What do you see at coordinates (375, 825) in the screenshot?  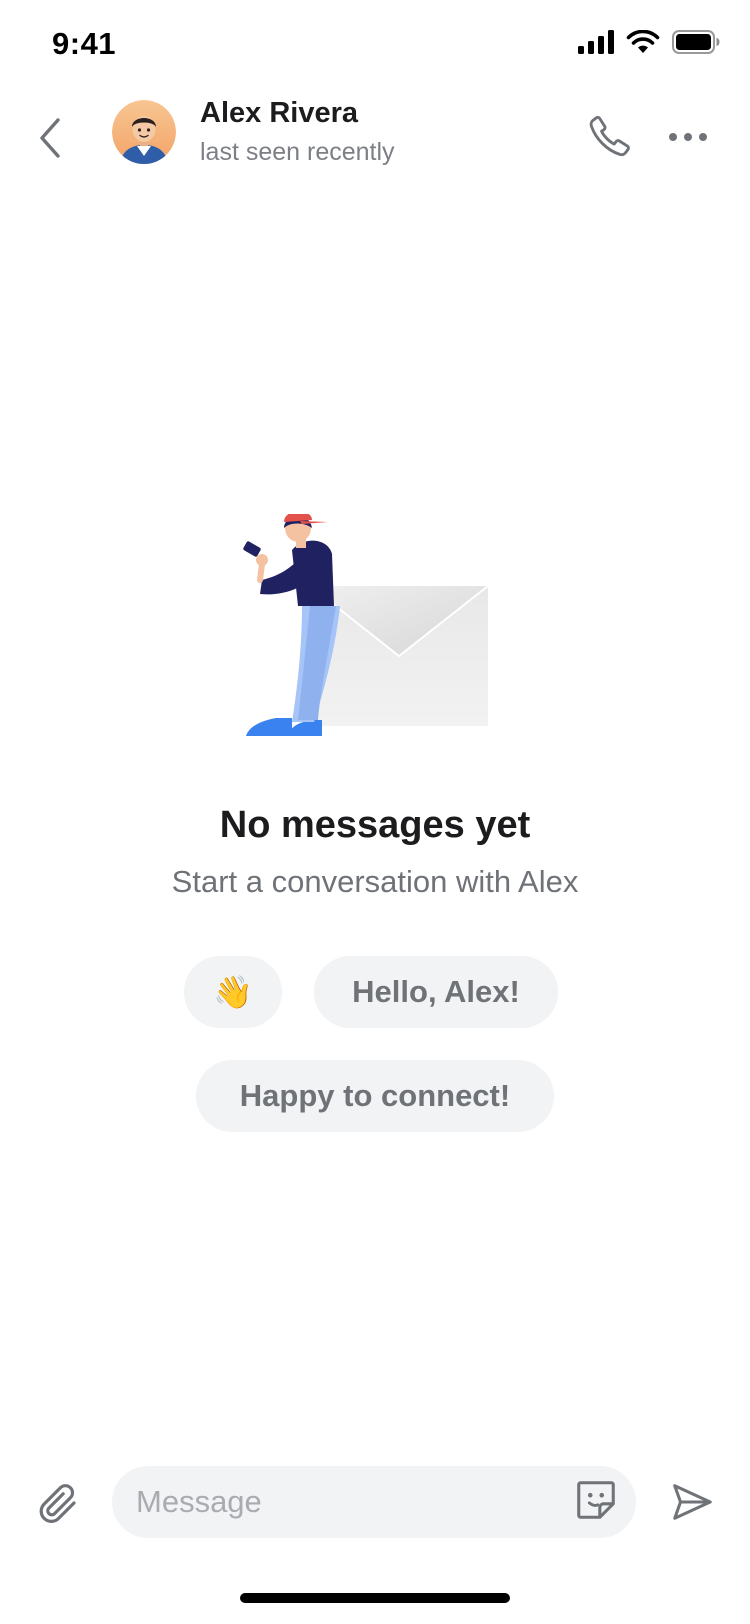 I see `empty-state-title: No messages yet` at bounding box center [375, 825].